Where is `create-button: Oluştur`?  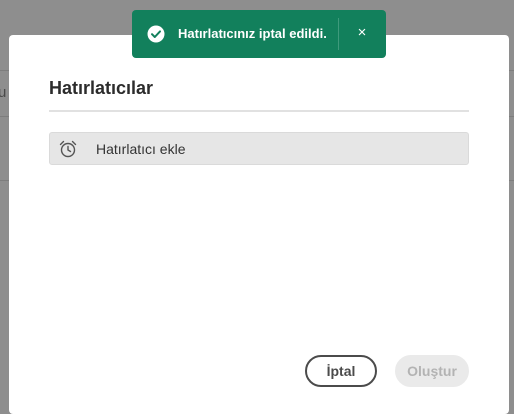 create-button: Oluştur is located at coordinates (432, 371).